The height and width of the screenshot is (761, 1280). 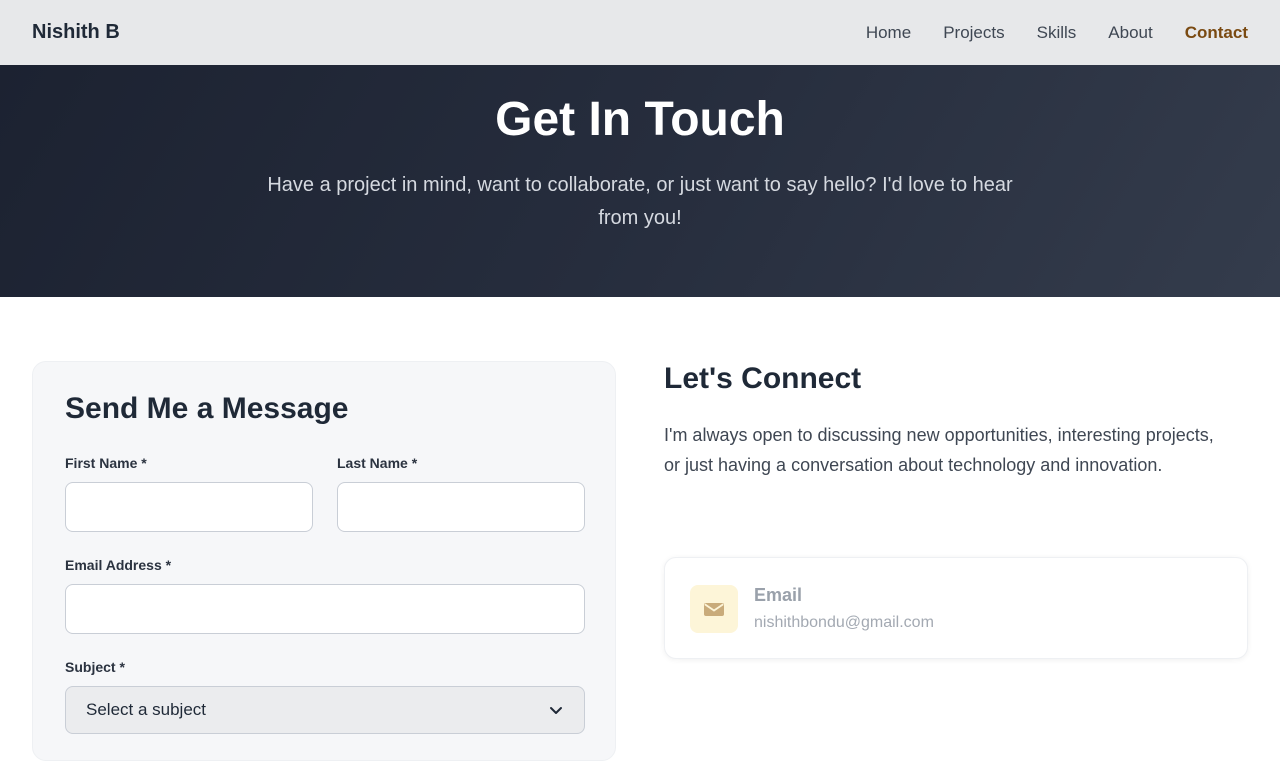 I want to click on nav-link-projects: Projects, so click(x=973, y=33).